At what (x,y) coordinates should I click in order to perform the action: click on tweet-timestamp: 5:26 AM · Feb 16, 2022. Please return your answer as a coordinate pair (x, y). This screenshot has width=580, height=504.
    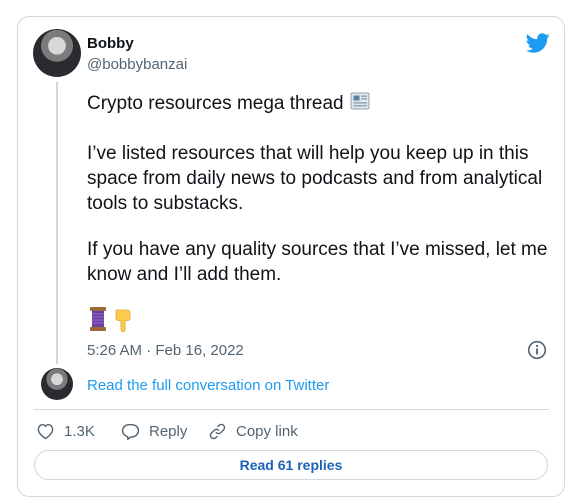
    Looking at the image, I should click on (165, 350).